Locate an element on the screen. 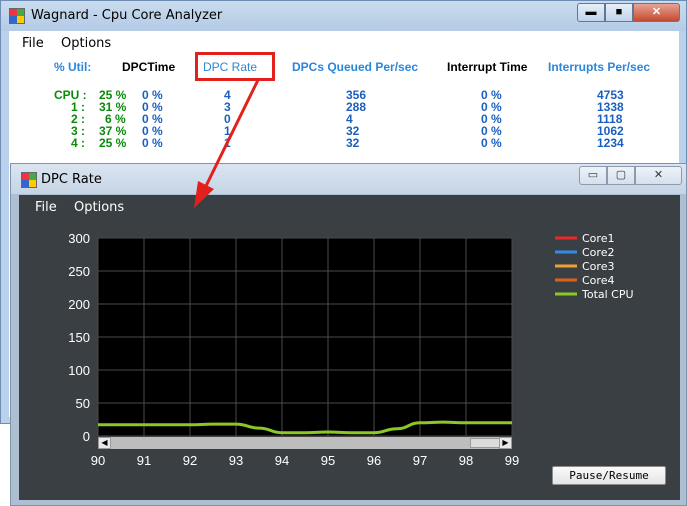 Image resolution: width=687 pixels, height=506 pixels. x-tick-label: 91 is located at coordinates (144, 460).